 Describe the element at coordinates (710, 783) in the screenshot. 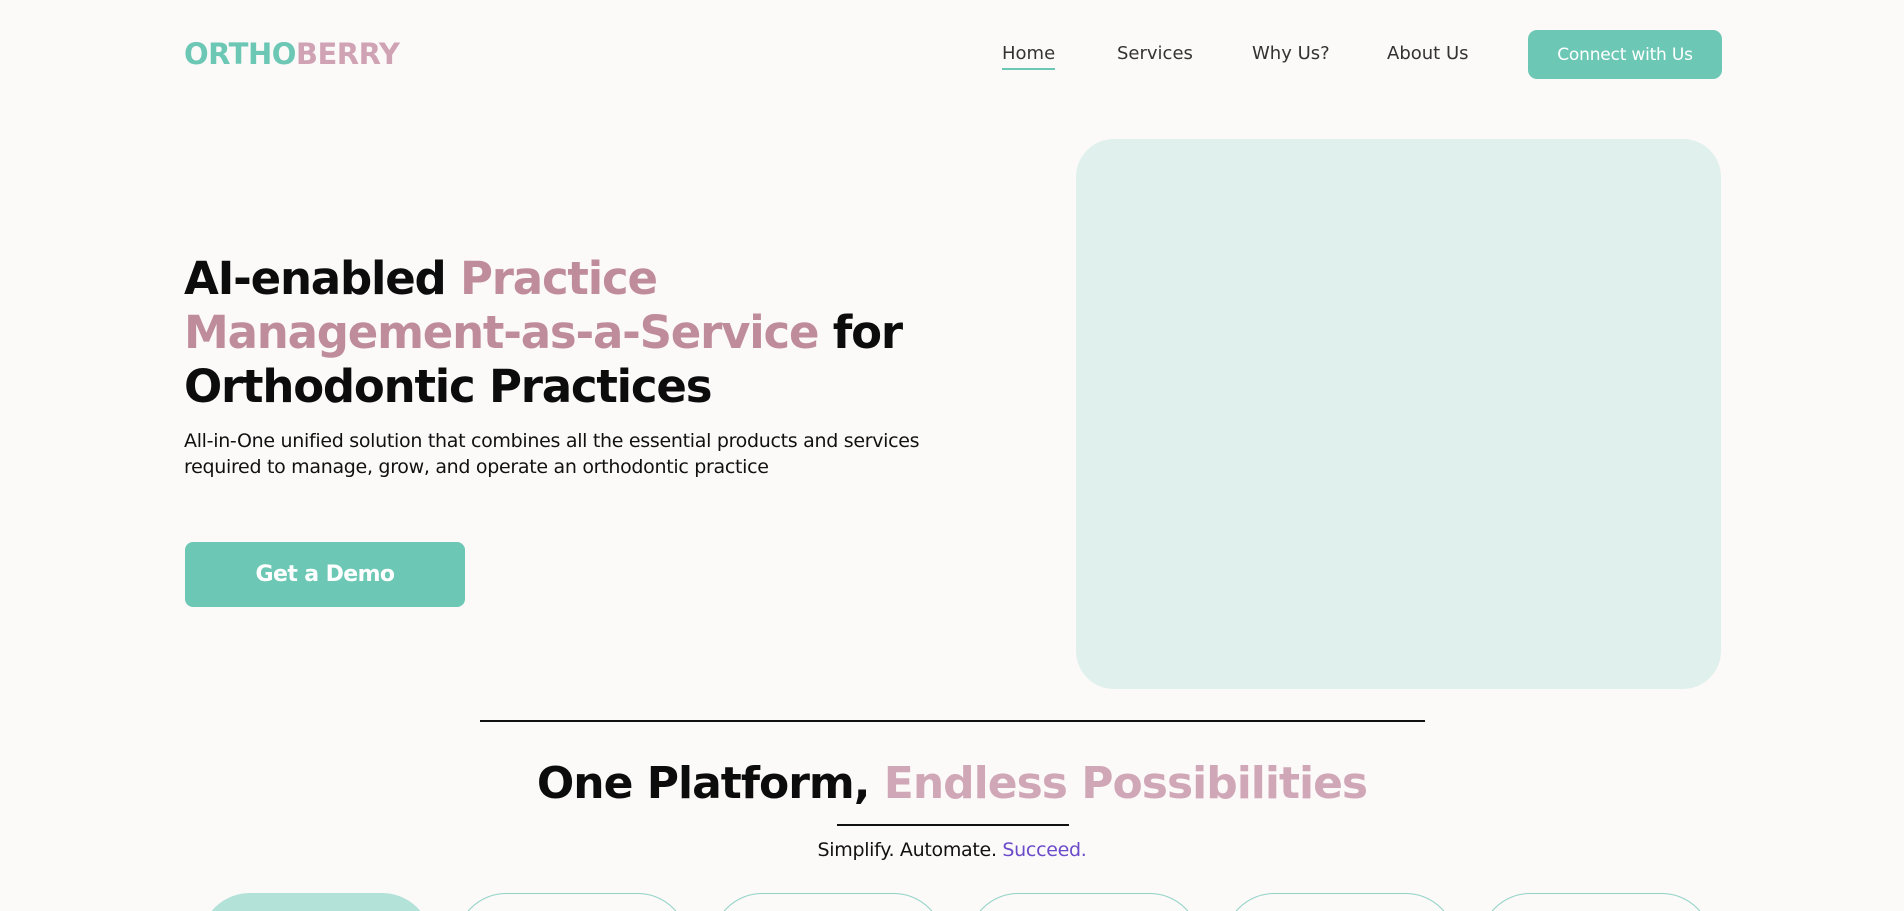

I see `section-title-part1: One Platform,` at that location.